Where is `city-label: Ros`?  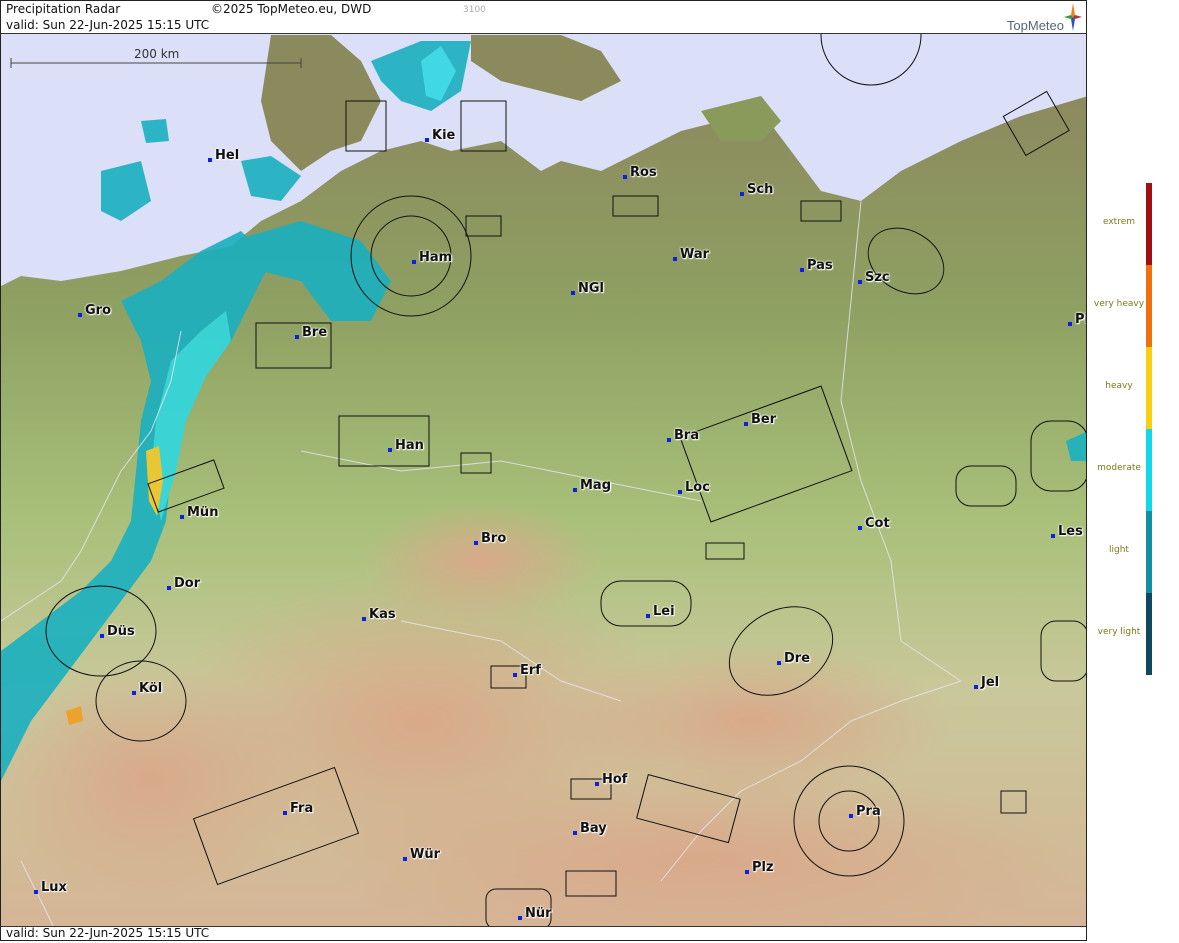
city-label: Ros is located at coordinates (640, 172).